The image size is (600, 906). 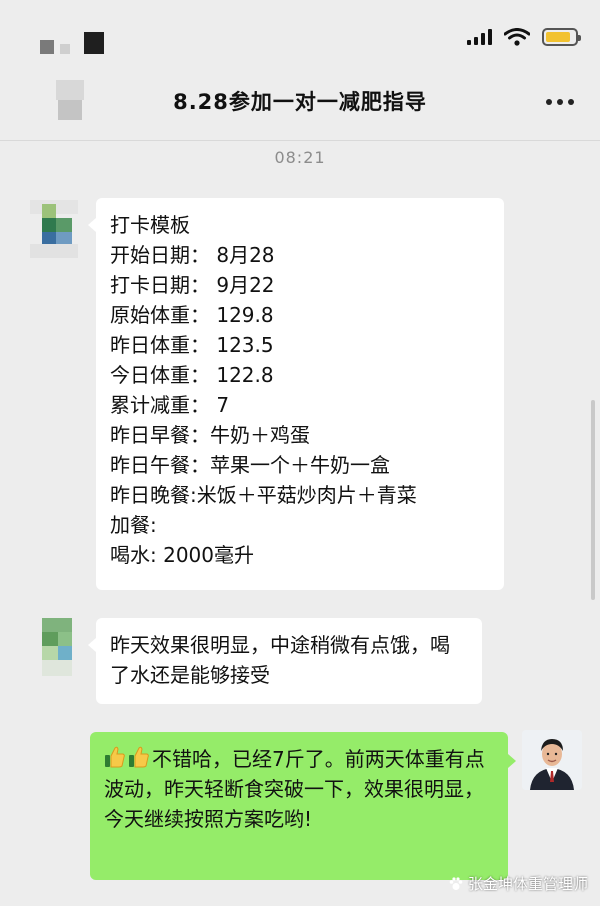 I want to click on coach-avatar, so click(x=552, y=760).